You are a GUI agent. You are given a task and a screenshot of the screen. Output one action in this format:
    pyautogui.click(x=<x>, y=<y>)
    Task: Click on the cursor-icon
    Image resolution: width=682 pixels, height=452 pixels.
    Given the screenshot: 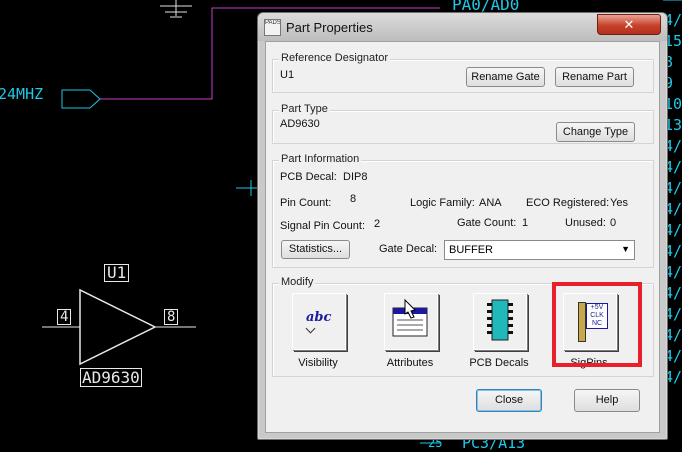 What is the action you would take?
    pyautogui.click(x=310, y=328)
    